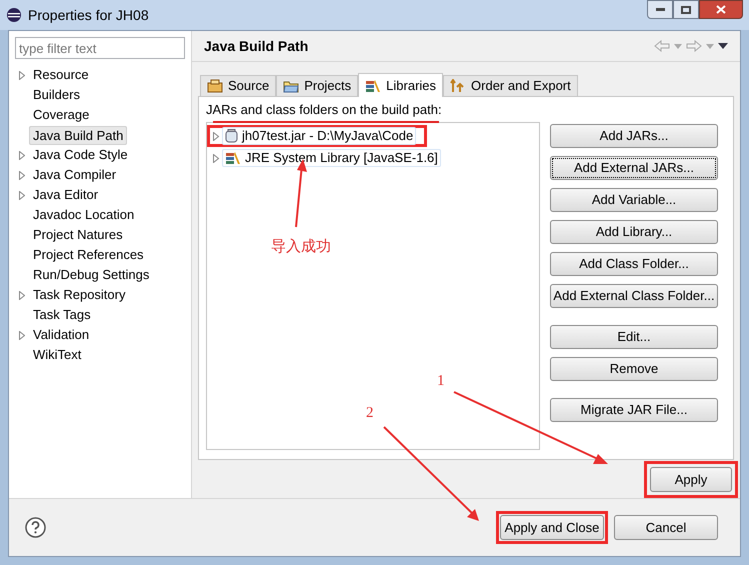 This screenshot has height=565, width=749. What do you see at coordinates (91, 275) in the screenshot?
I see `nav-item: Run/Debug Settings` at bounding box center [91, 275].